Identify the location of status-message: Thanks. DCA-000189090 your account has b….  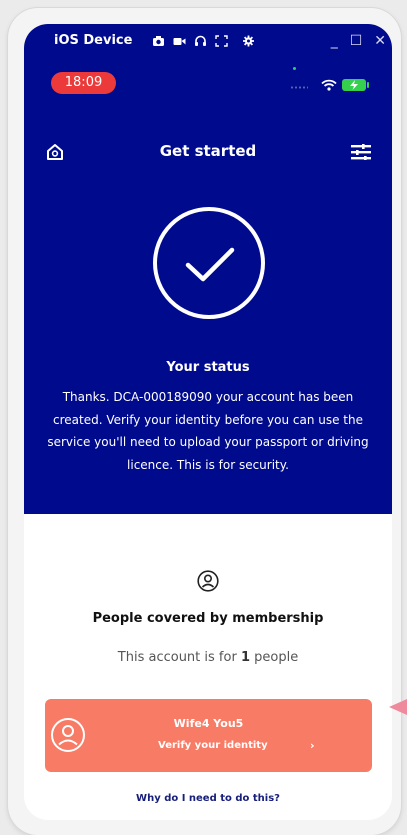
(208, 431).